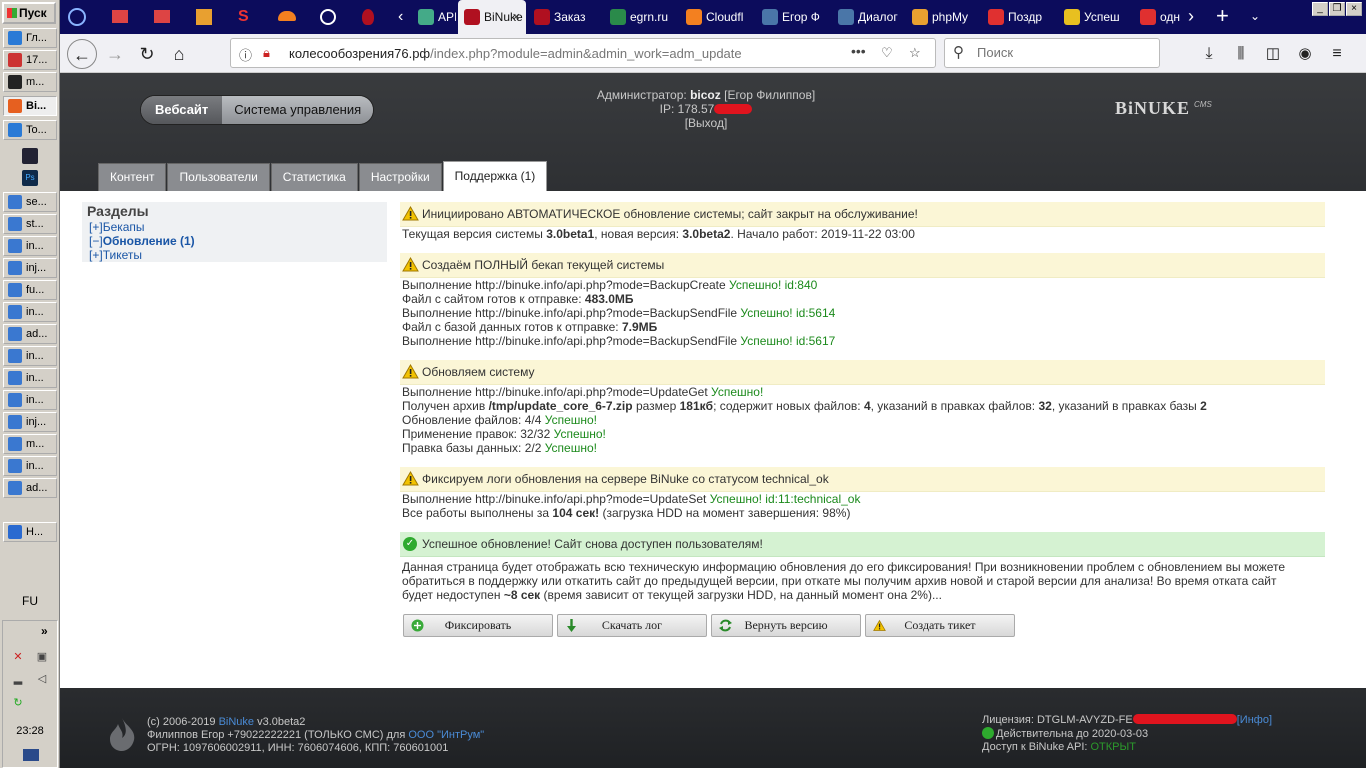 This screenshot has height=768, width=1366. Describe the element at coordinates (940, 625) in the screenshot. I see `create-ticket-button: Создать тикет` at that location.